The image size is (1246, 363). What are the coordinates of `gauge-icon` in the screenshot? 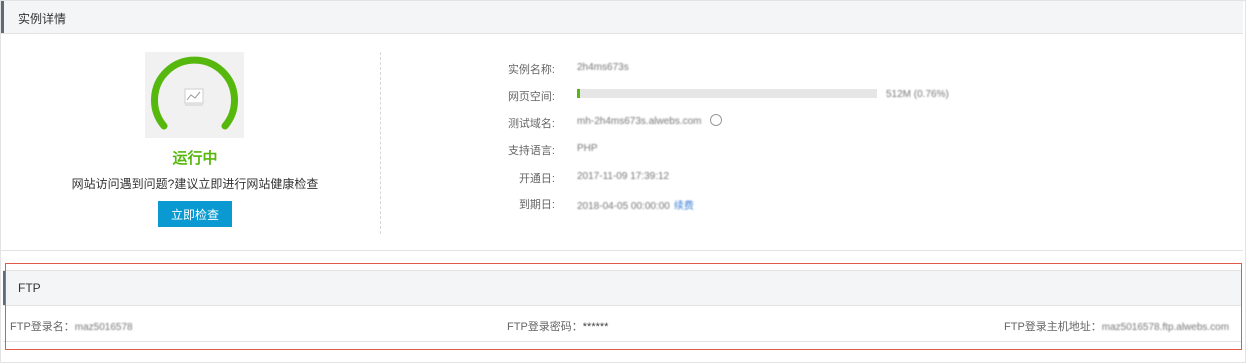 It's located at (194, 95).